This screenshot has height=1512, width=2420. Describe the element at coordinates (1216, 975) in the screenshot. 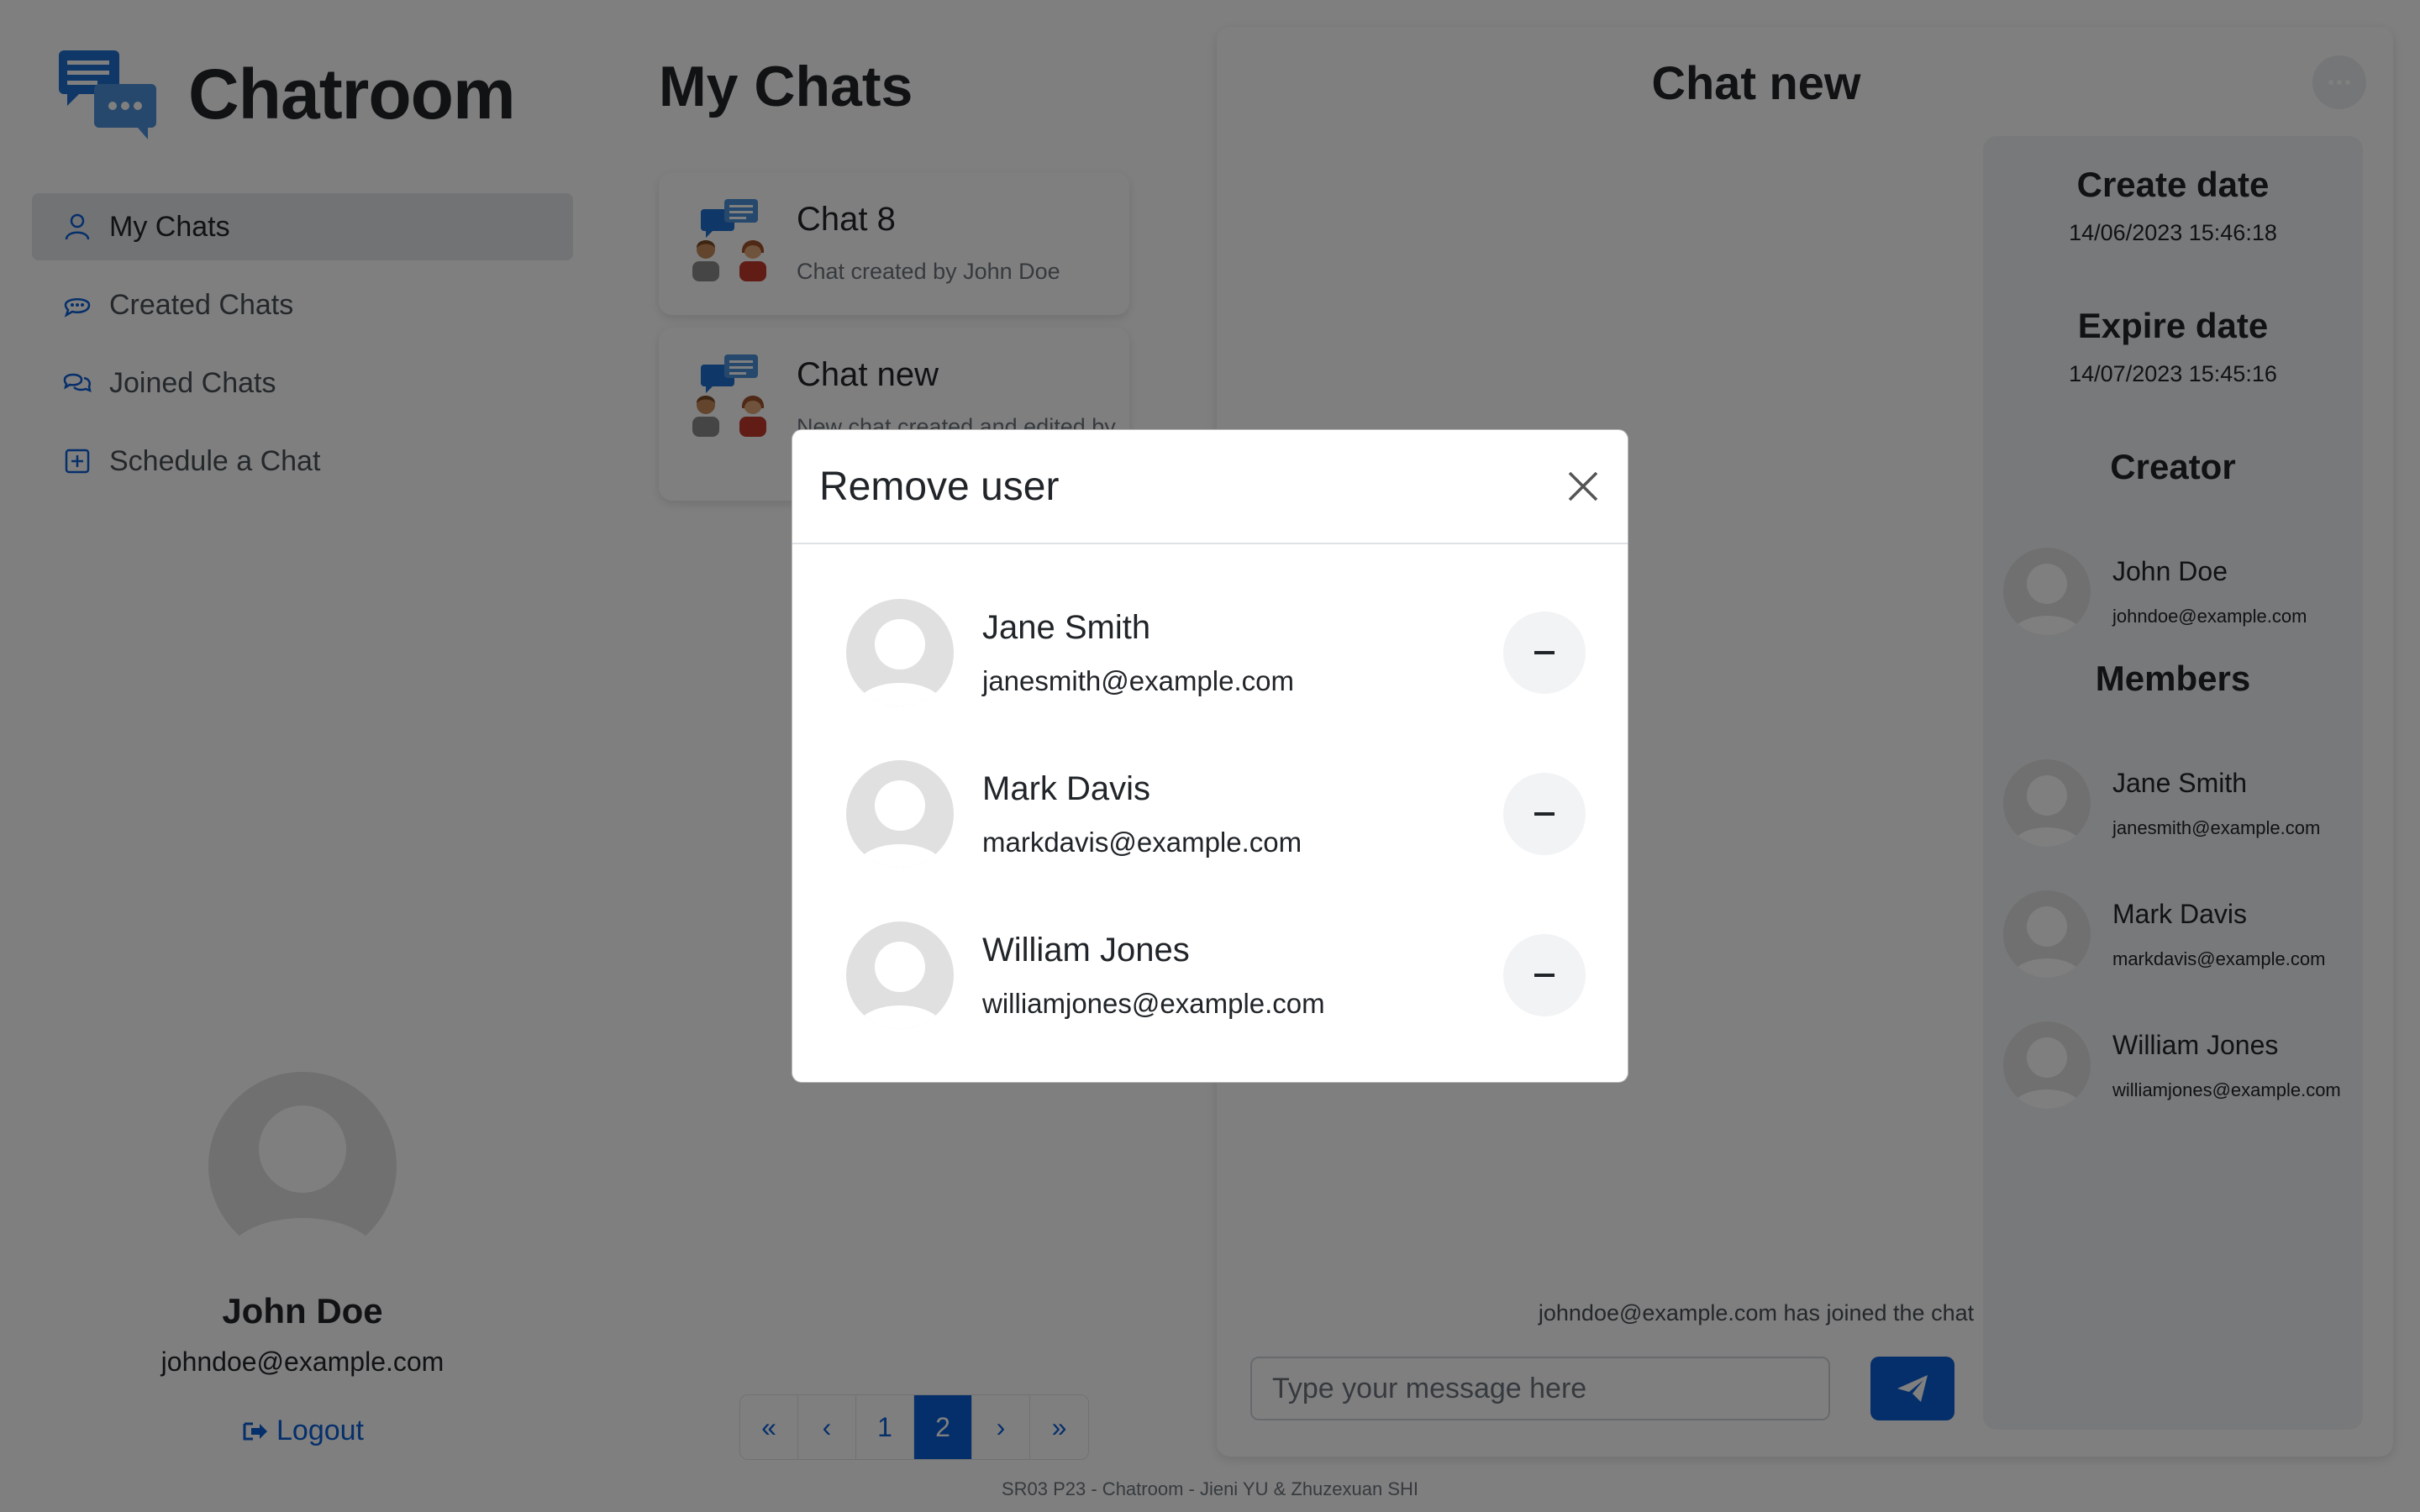

I see `user-row: William Jones williamjones@example.com` at that location.